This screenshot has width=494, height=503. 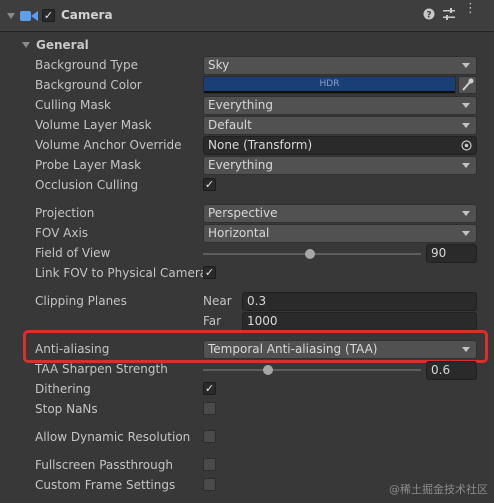 I want to click on custom-frame-settings-checkbox, so click(x=209, y=484).